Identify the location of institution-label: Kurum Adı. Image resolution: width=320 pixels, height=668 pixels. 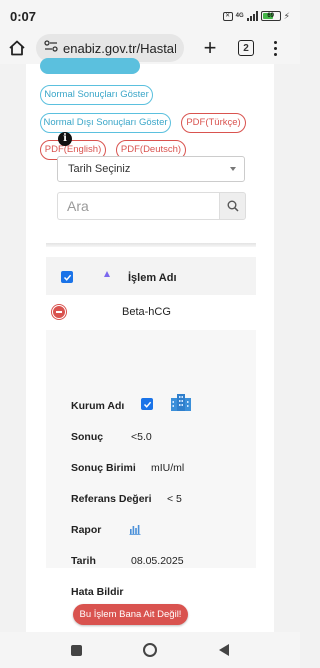
(98, 406).